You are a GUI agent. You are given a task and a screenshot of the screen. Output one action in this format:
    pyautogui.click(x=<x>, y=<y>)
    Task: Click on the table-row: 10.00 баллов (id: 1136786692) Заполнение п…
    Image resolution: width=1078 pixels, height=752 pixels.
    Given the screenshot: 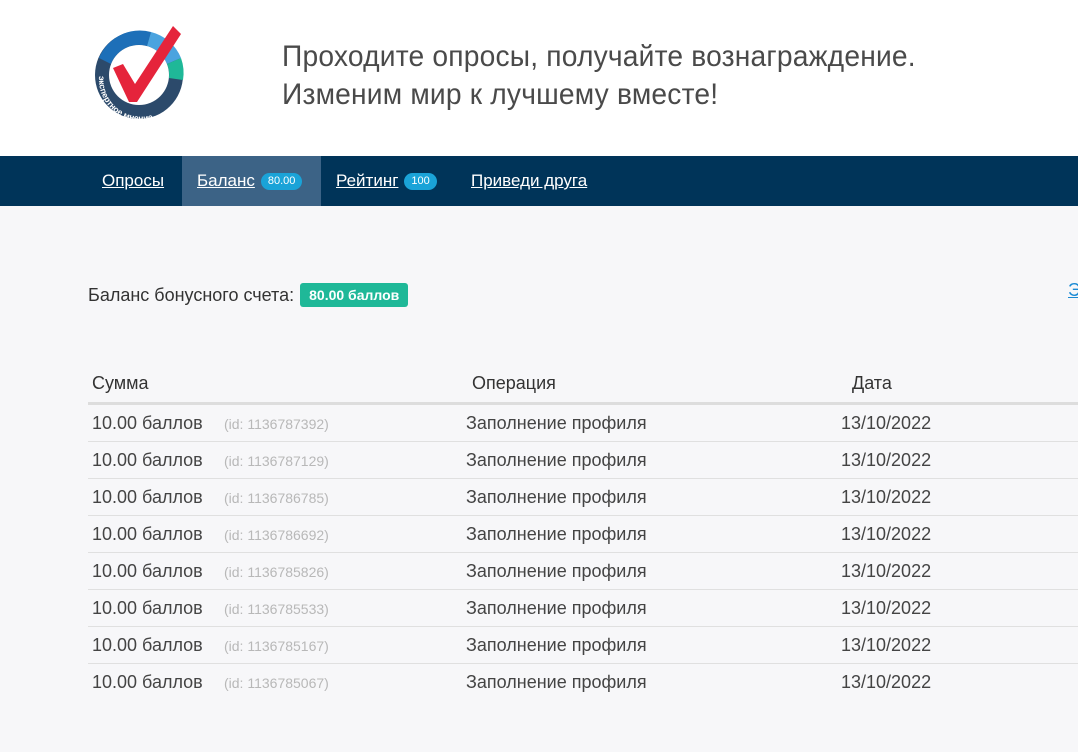 What is the action you would take?
    pyautogui.click(x=583, y=534)
    